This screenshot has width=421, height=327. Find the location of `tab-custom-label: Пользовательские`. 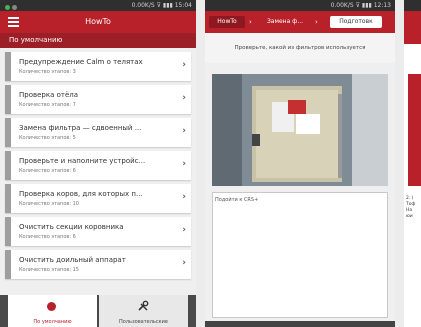

tab-custom-label: Пользовательские is located at coordinates (143, 322).